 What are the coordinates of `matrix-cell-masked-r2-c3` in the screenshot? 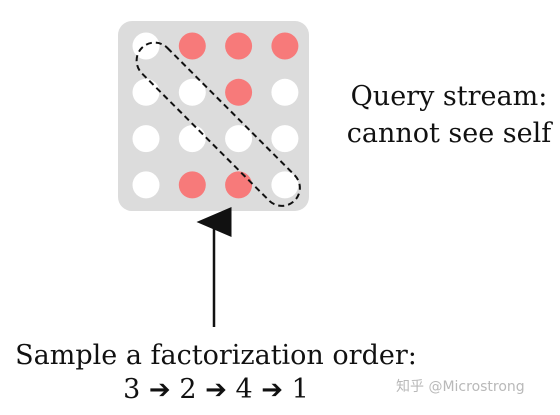 It's located at (239, 92).